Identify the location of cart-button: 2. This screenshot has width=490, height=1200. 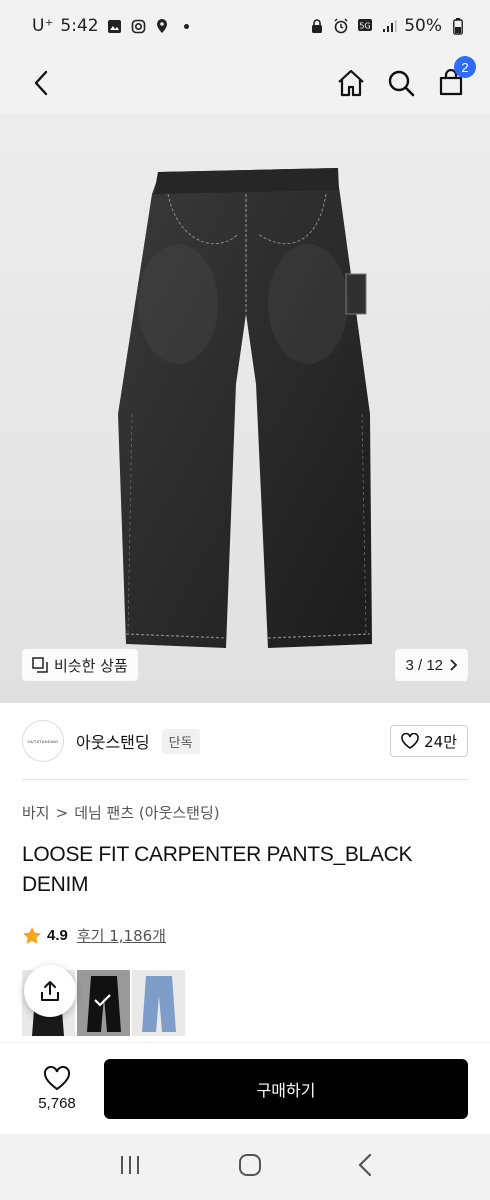
(456, 77).